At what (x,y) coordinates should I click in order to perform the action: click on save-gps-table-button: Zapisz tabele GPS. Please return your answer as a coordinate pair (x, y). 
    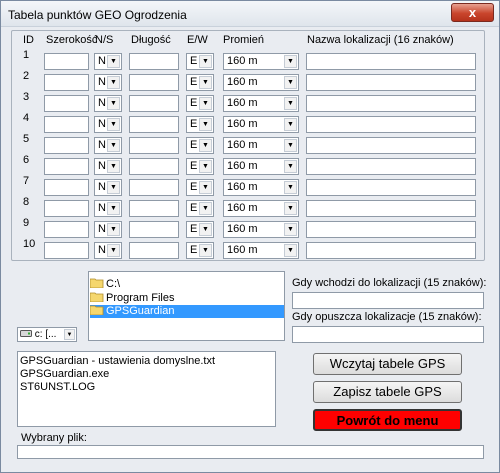
    Looking at the image, I should click on (387, 392).